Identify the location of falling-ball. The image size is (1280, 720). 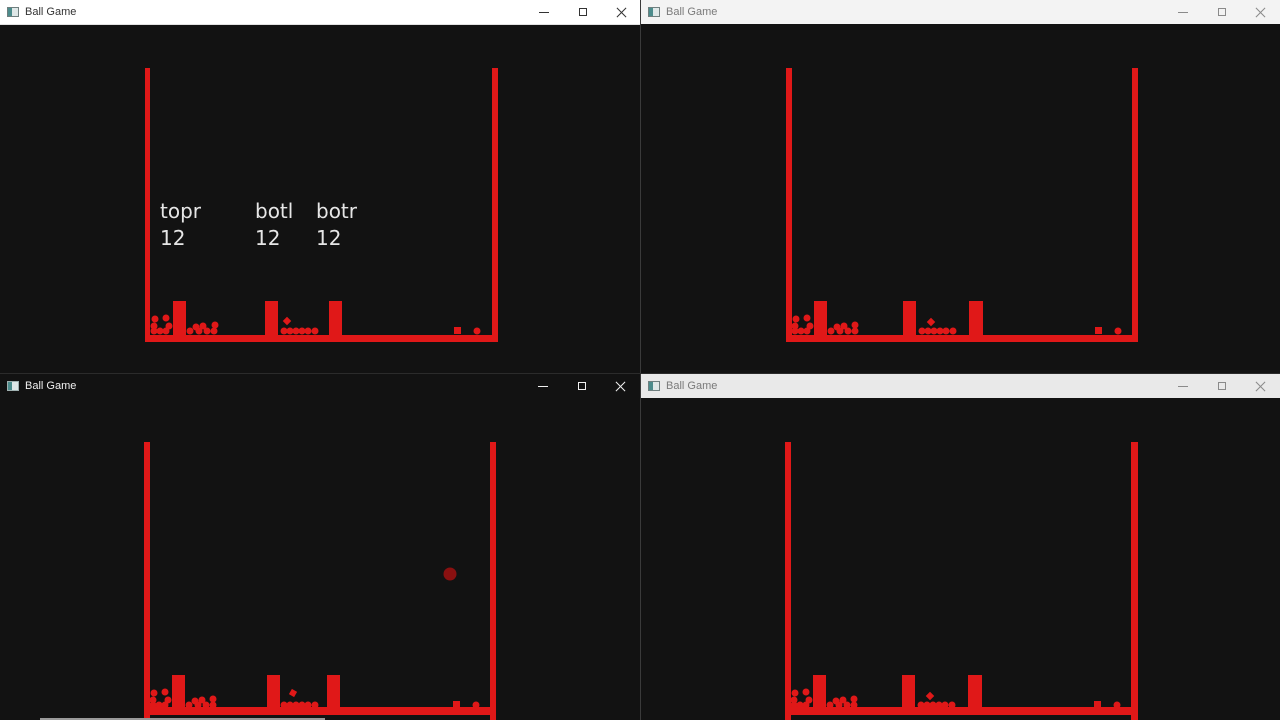
(450, 574).